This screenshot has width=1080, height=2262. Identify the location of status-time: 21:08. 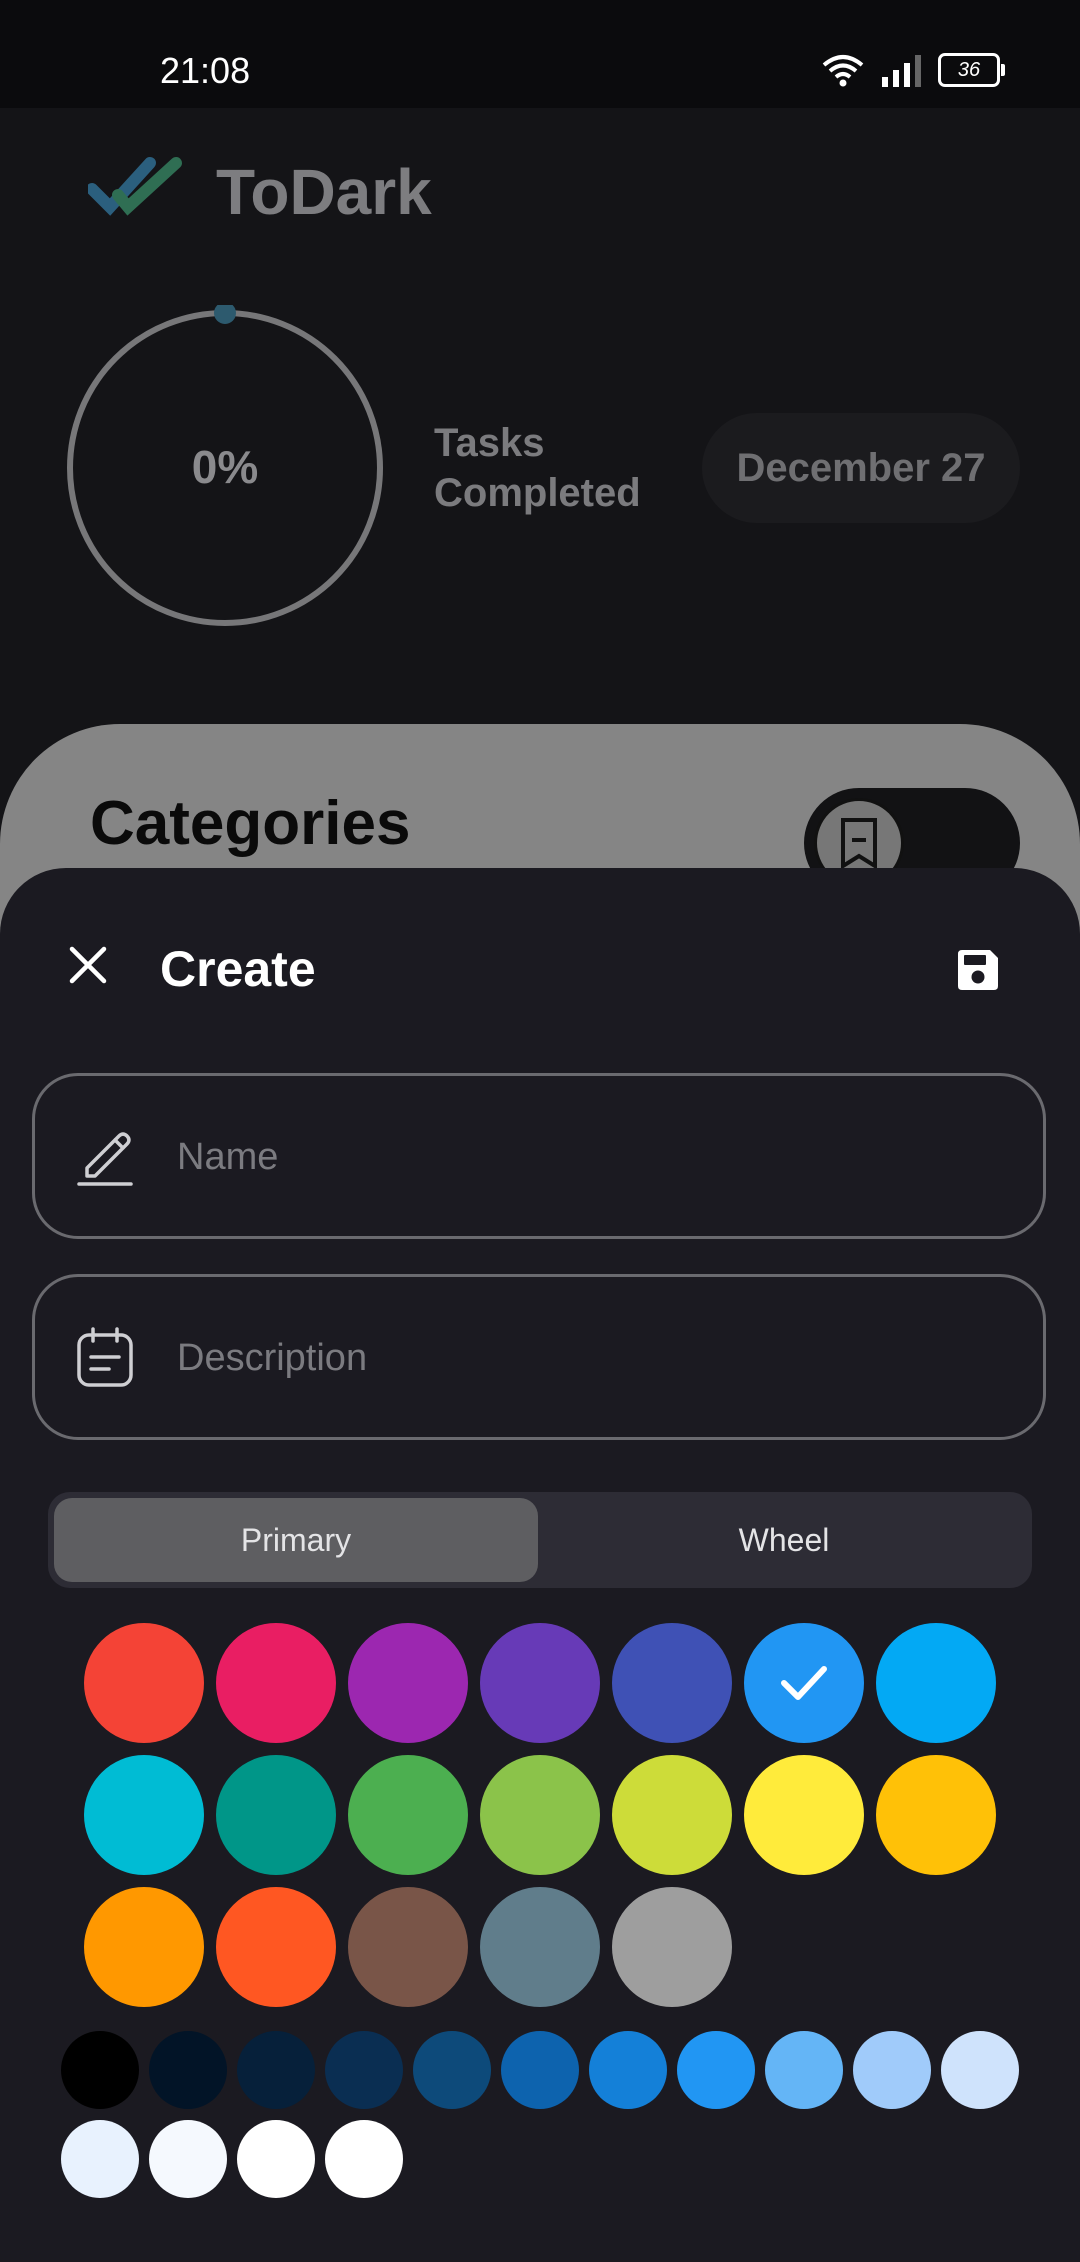
(205, 70).